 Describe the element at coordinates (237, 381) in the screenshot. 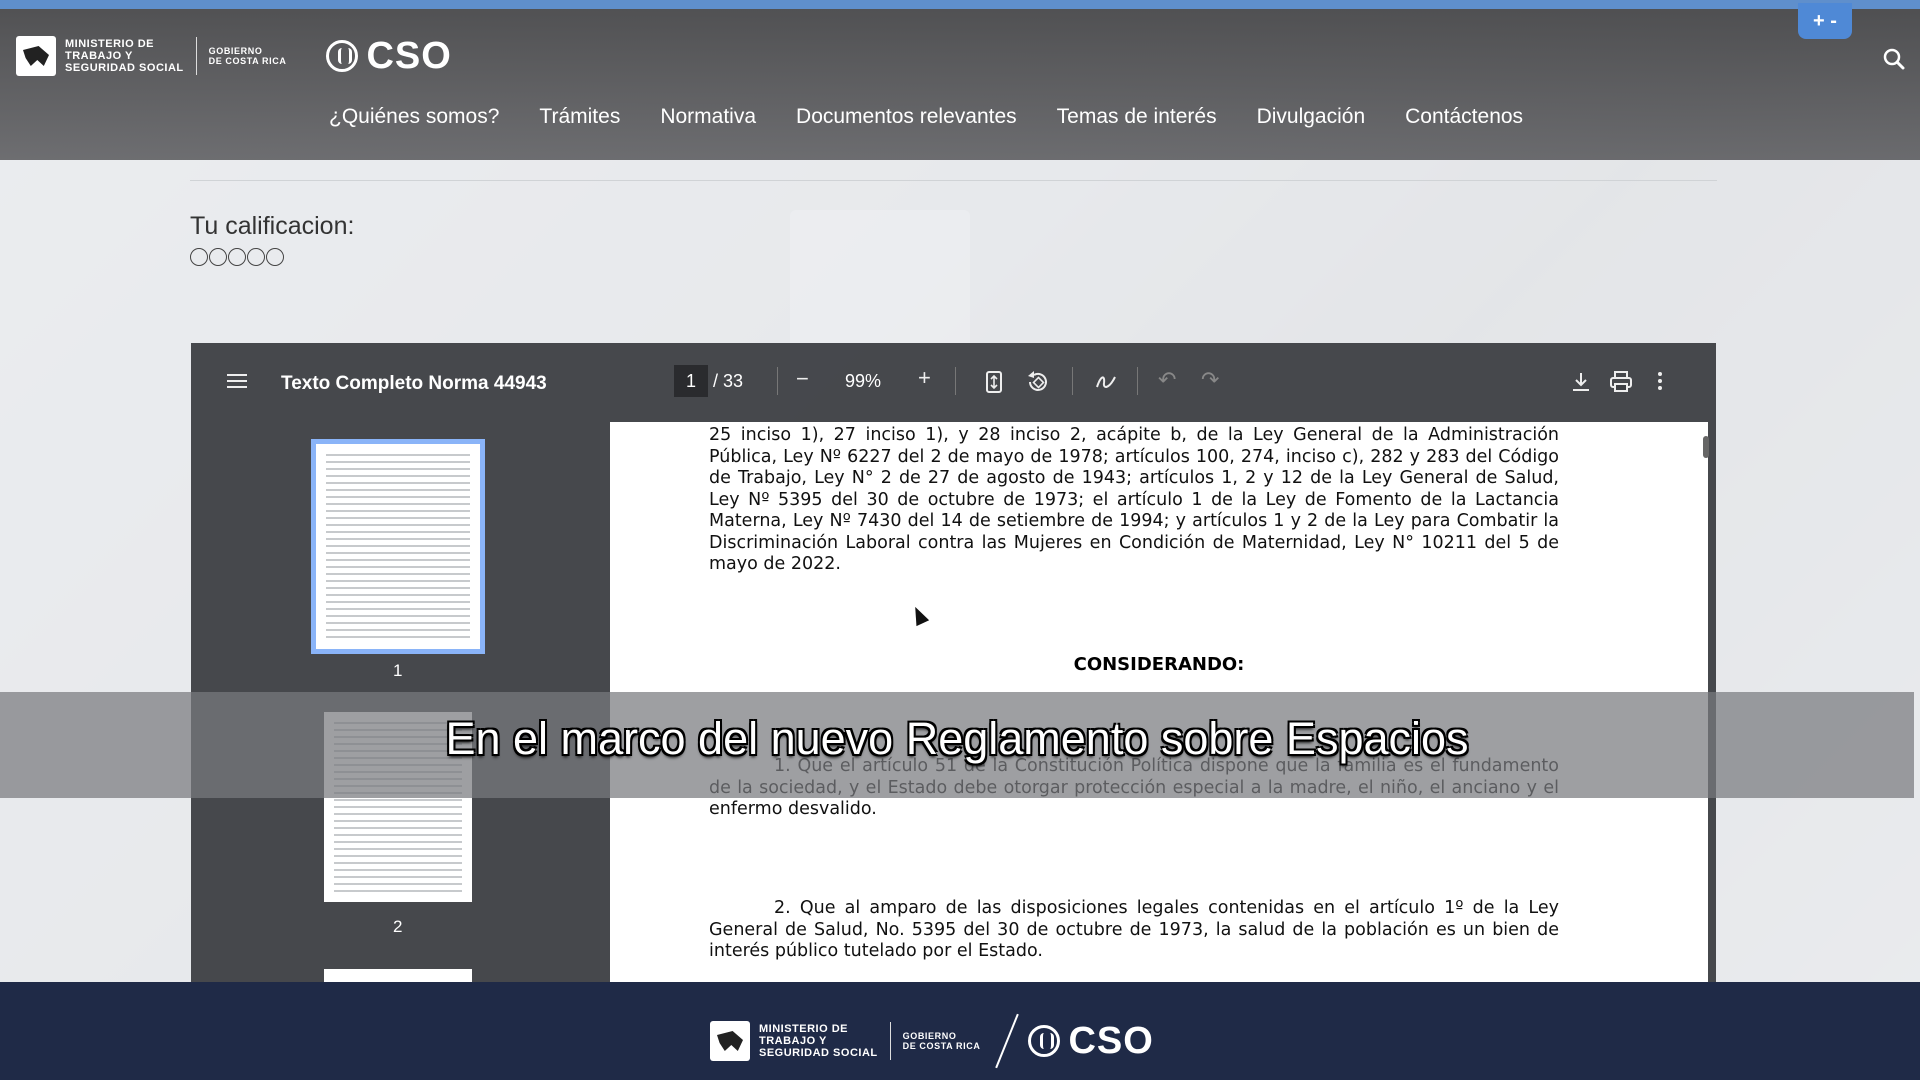

I see `menu-icon` at that location.